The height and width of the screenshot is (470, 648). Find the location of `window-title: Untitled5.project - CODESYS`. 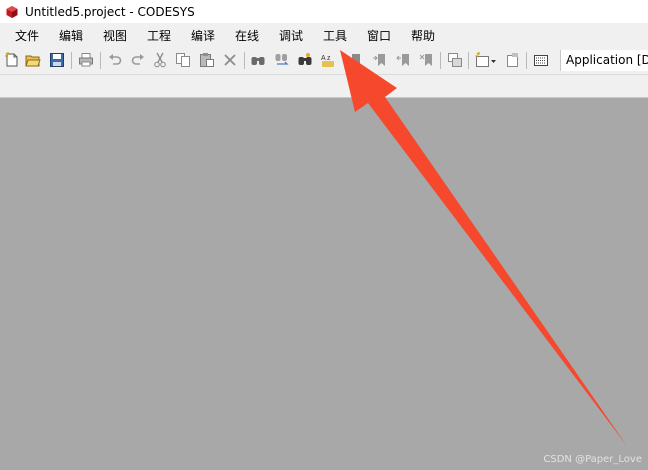

window-title: Untitled5.project - CODESYS is located at coordinates (110, 11).